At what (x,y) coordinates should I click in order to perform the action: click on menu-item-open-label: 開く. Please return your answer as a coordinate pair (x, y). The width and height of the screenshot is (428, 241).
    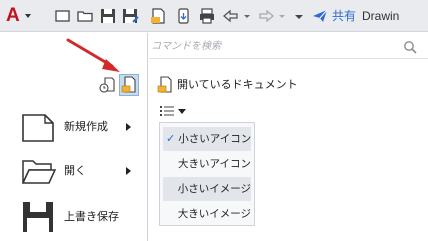
    Looking at the image, I should click on (75, 170).